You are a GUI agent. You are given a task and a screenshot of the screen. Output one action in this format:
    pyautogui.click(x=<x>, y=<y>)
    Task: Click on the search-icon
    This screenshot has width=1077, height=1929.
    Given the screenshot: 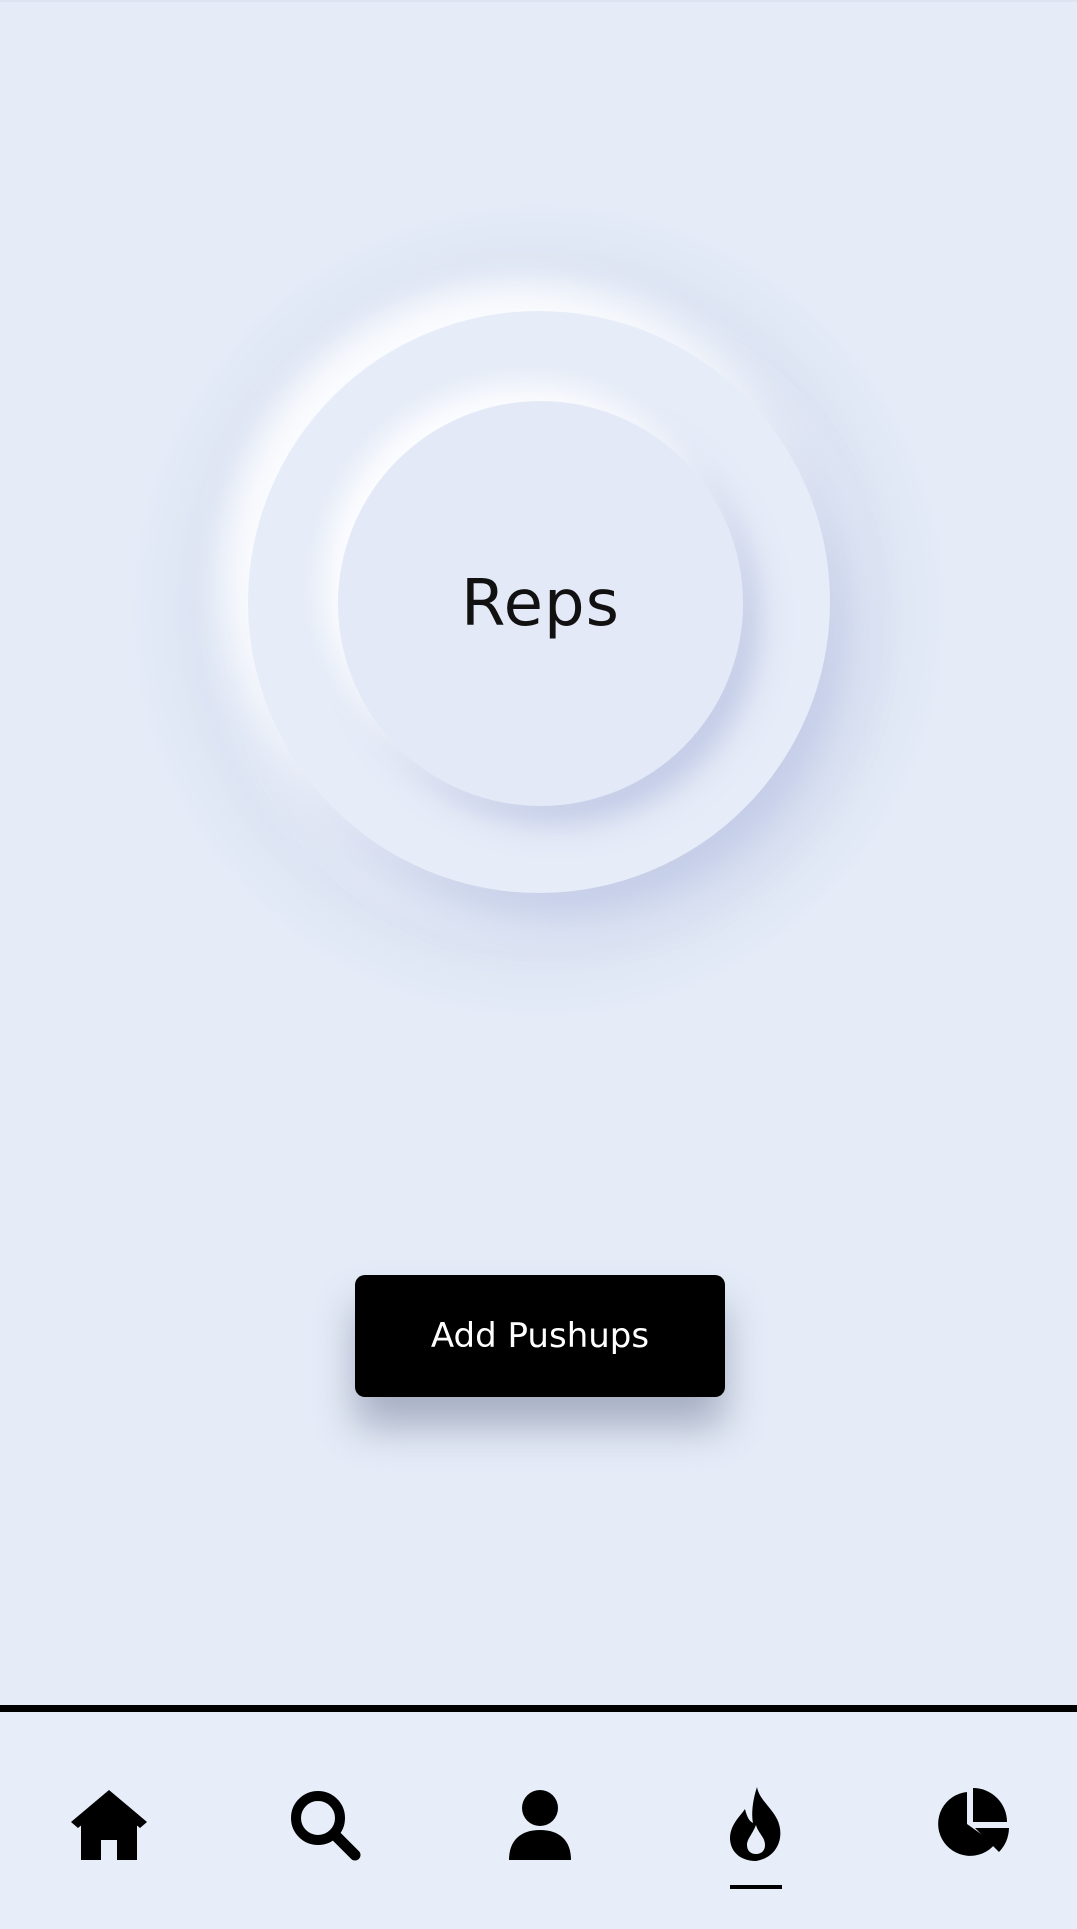 What is the action you would take?
    pyautogui.click(x=326, y=1826)
    